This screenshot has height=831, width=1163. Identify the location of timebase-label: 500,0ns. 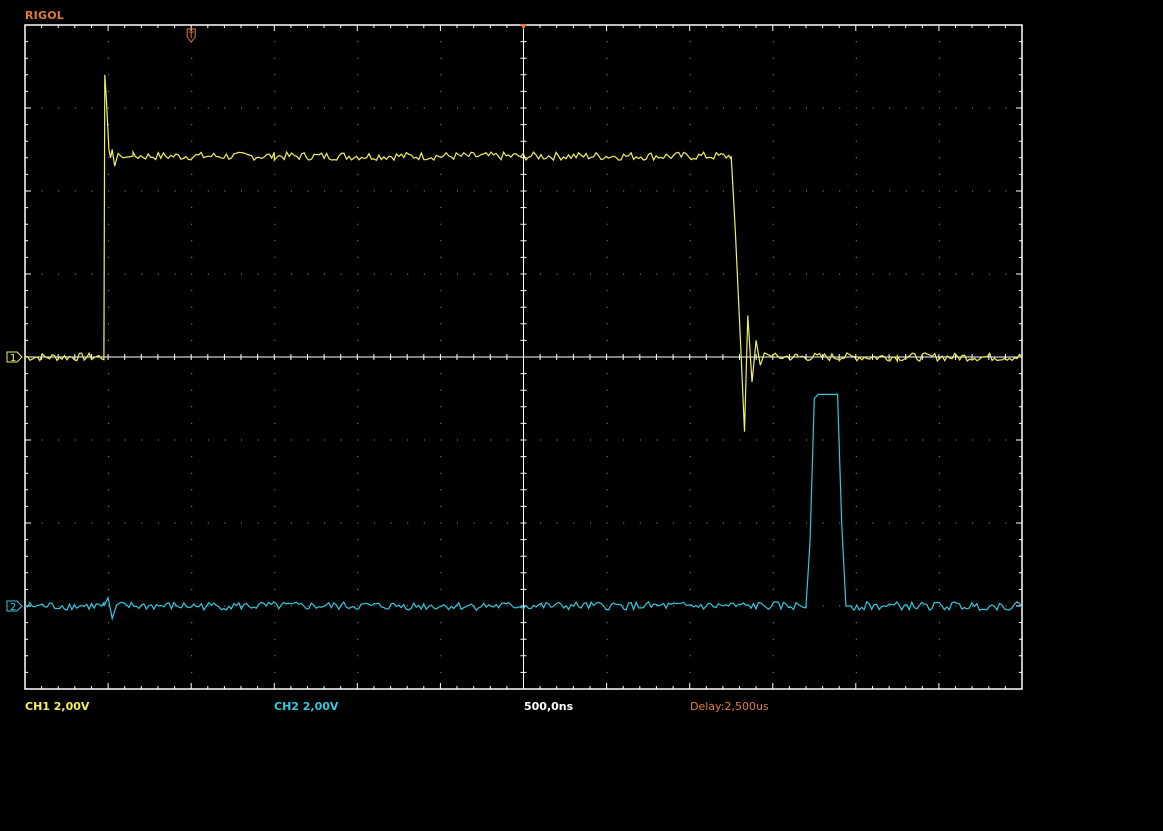
(549, 706).